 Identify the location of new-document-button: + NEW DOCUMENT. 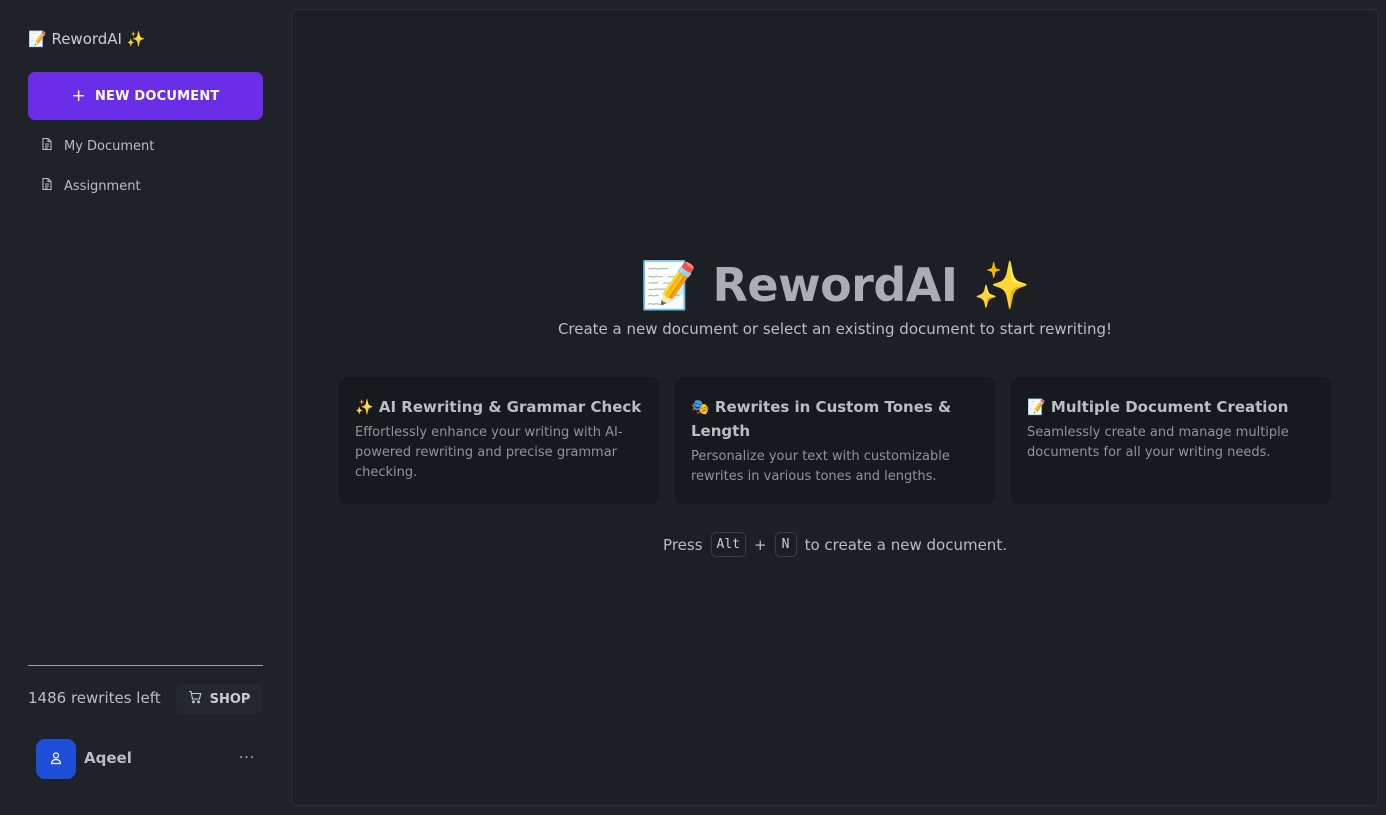
(145, 96).